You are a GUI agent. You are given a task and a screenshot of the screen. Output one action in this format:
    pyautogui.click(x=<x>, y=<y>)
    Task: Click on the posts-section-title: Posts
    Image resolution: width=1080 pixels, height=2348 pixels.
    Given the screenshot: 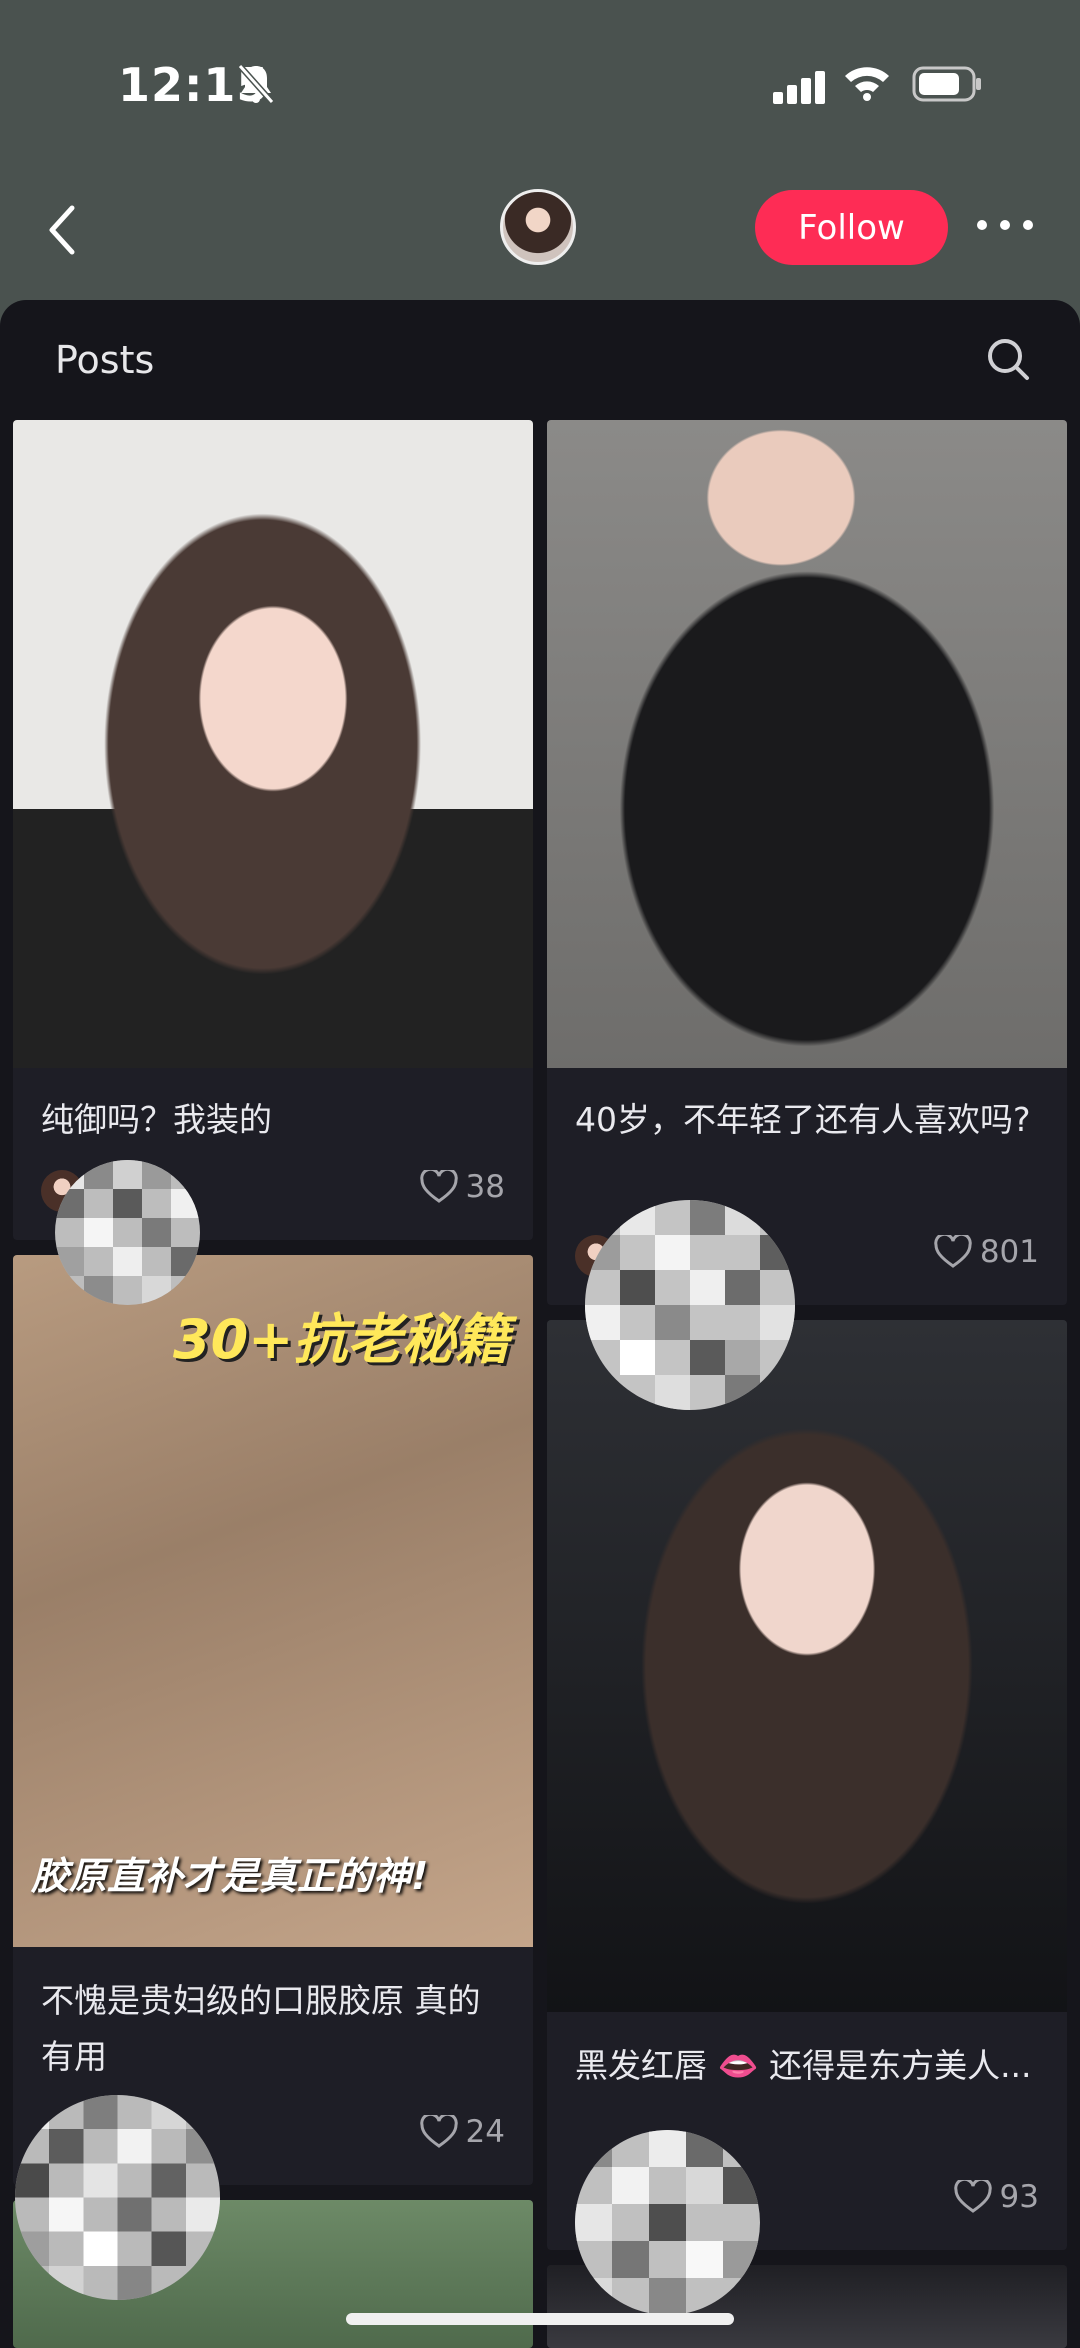 What is the action you would take?
    pyautogui.click(x=105, y=360)
    